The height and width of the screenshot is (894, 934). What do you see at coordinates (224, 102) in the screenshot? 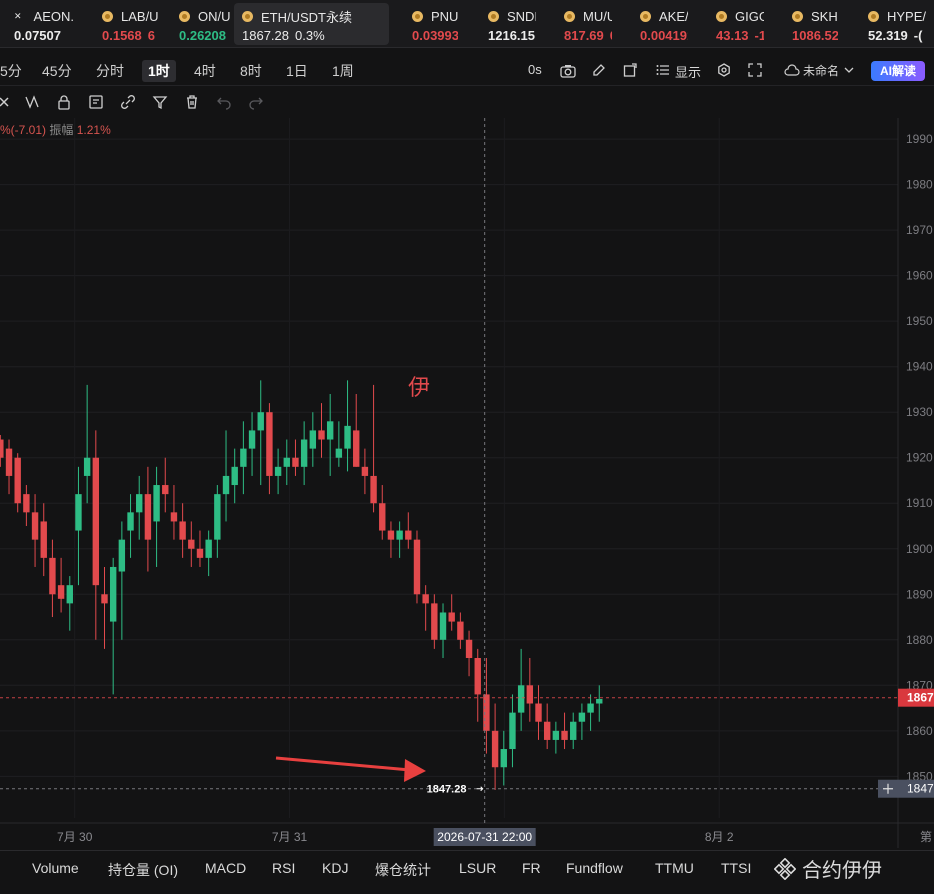
I see `undo-icon` at bounding box center [224, 102].